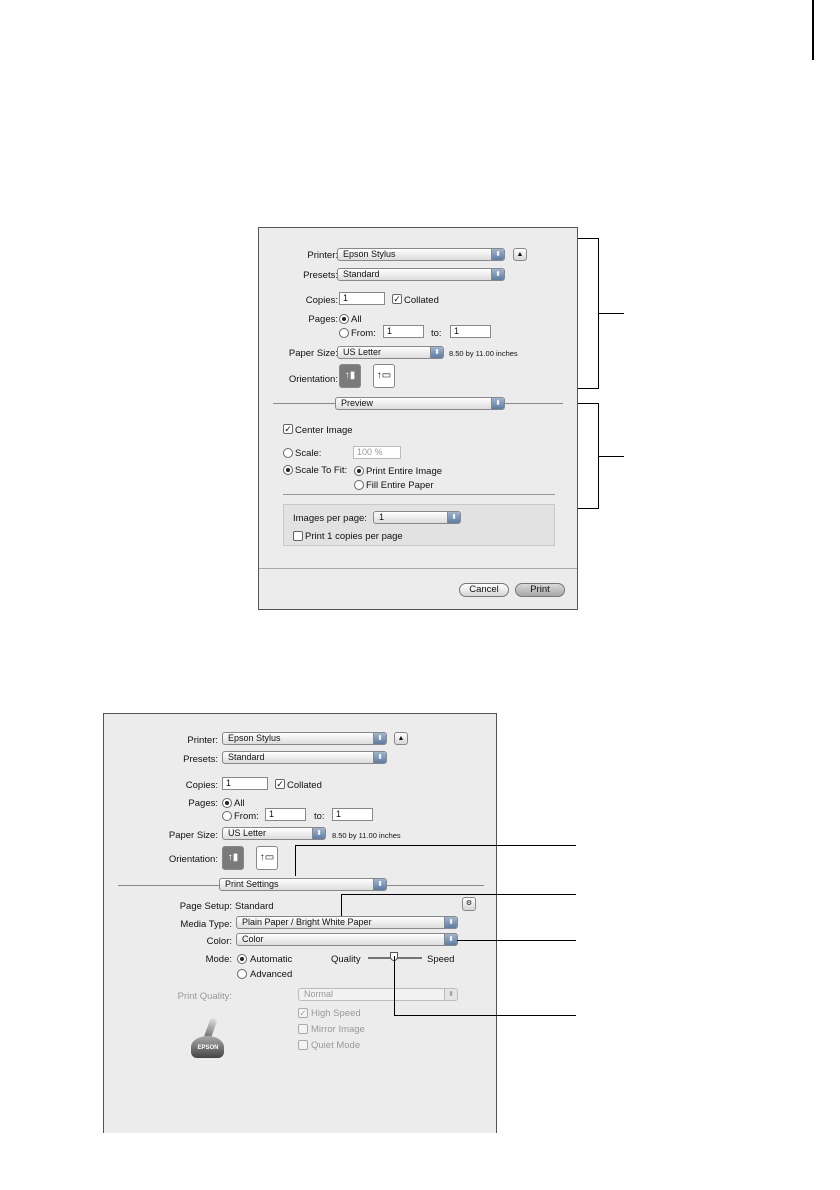 The image size is (840, 1190). What do you see at coordinates (483, 353) in the screenshot?
I see `paper-size-info: 8.50 by 11.00 inches` at bounding box center [483, 353].